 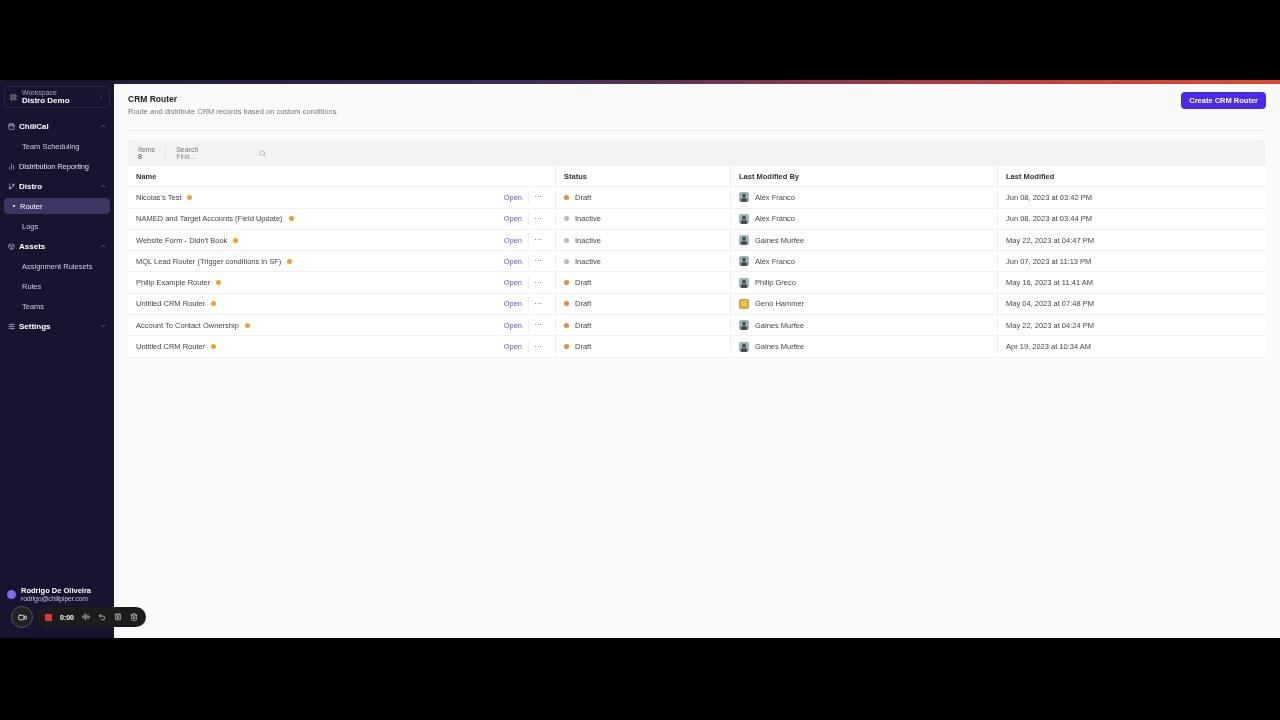 What do you see at coordinates (11, 246) in the screenshot?
I see `box-icon` at bounding box center [11, 246].